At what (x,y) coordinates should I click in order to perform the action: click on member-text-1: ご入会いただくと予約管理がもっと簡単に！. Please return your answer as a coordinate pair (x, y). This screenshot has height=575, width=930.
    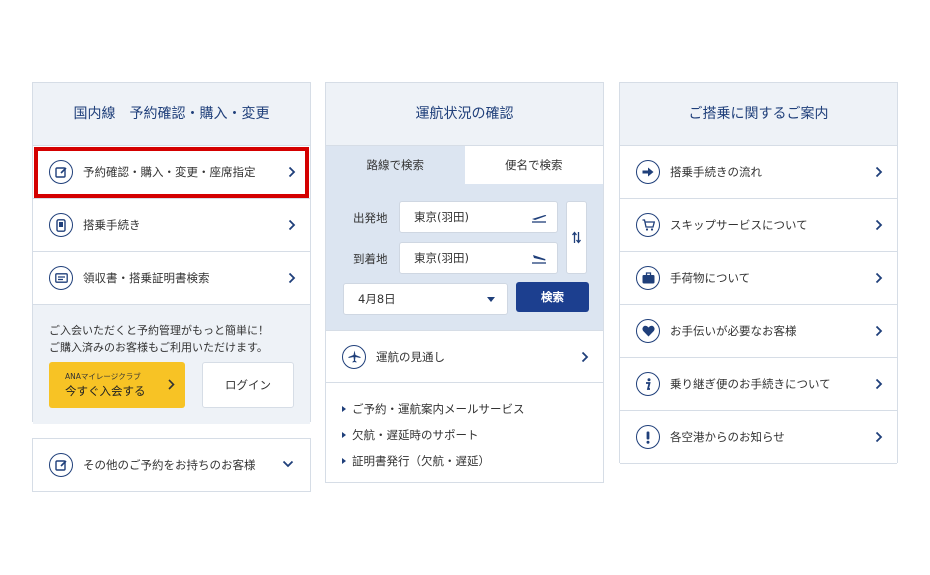
    Looking at the image, I should click on (159, 330).